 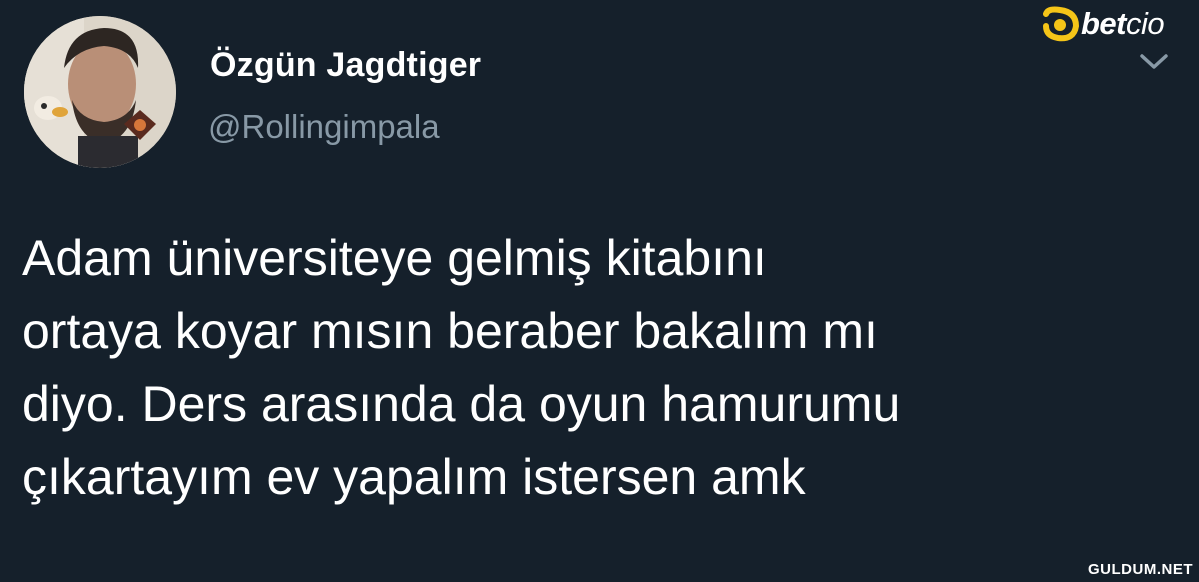 What do you see at coordinates (461, 404) in the screenshot?
I see `tweet-text-line: diyo. Ders arasında da oyun hamurumu` at bounding box center [461, 404].